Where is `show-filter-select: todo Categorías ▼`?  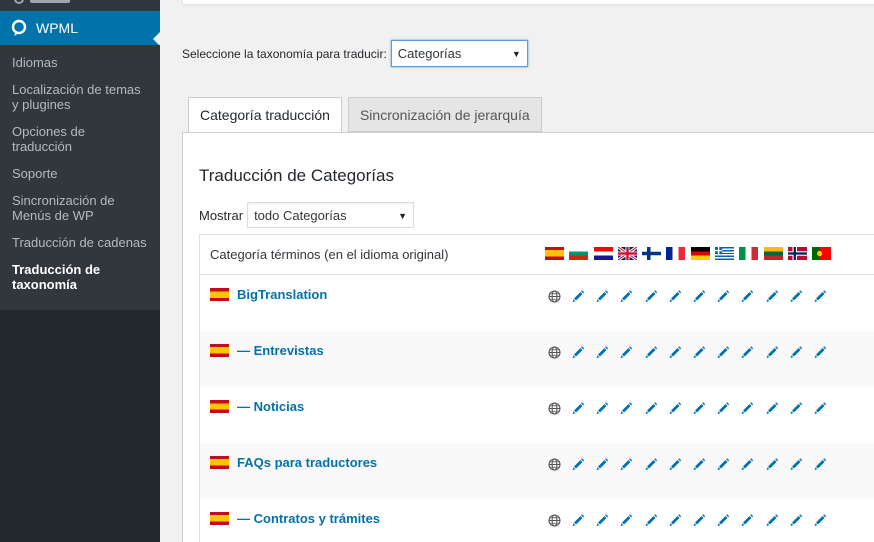
show-filter-select: todo Categorías ▼ is located at coordinates (331, 215).